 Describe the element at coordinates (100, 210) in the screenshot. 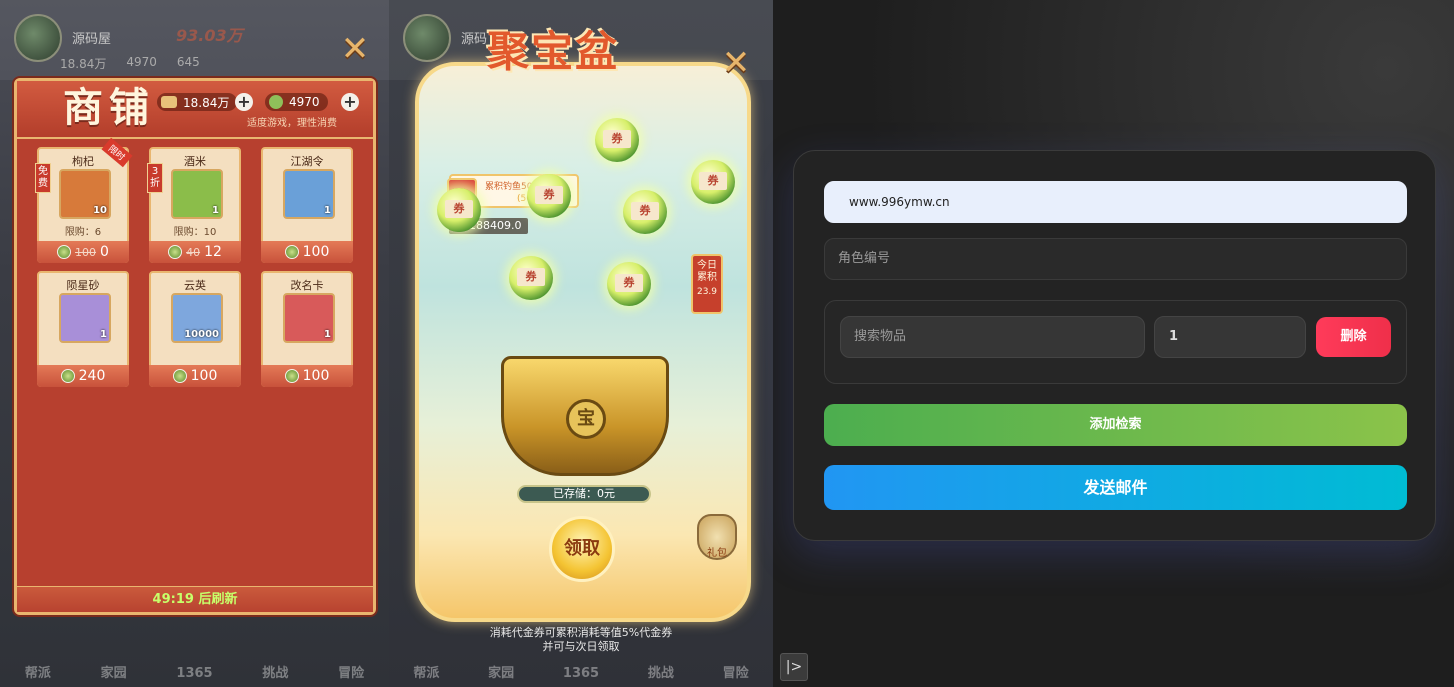

I see `item-quantity: 10` at that location.